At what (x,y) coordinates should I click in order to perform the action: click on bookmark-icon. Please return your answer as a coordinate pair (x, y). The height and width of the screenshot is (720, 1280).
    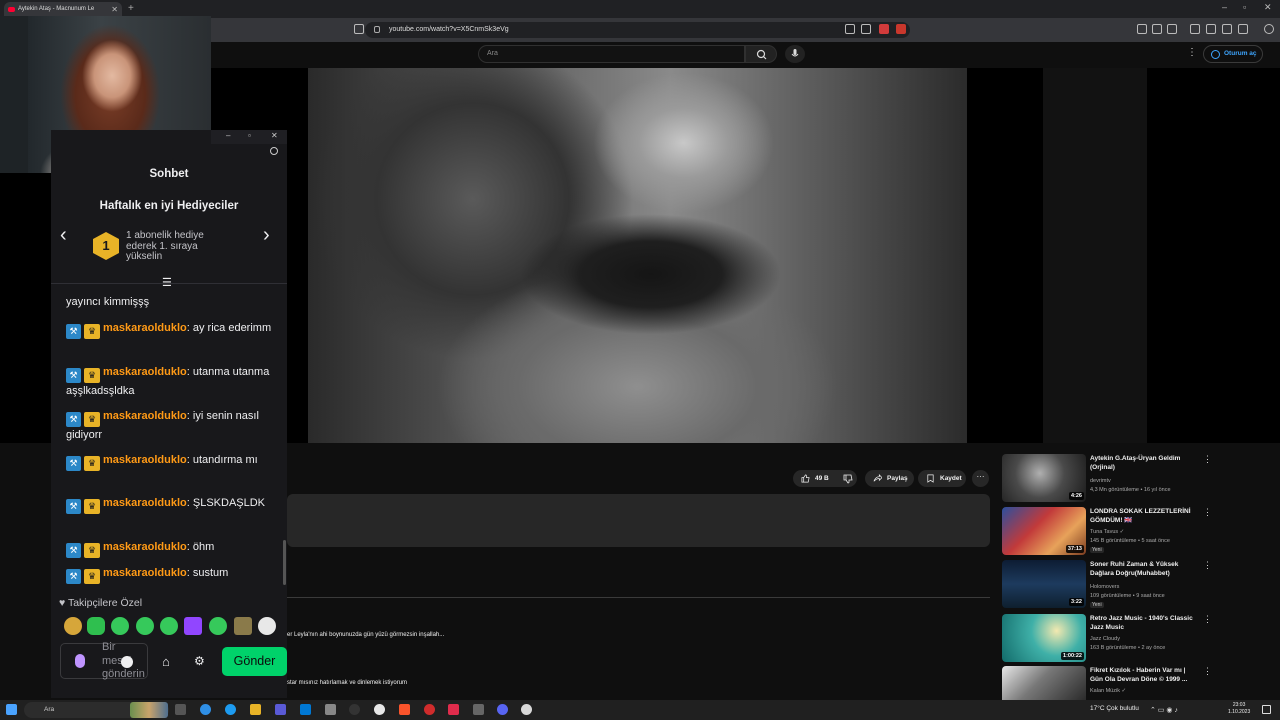
    Looking at the image, I should click on (359, 29).